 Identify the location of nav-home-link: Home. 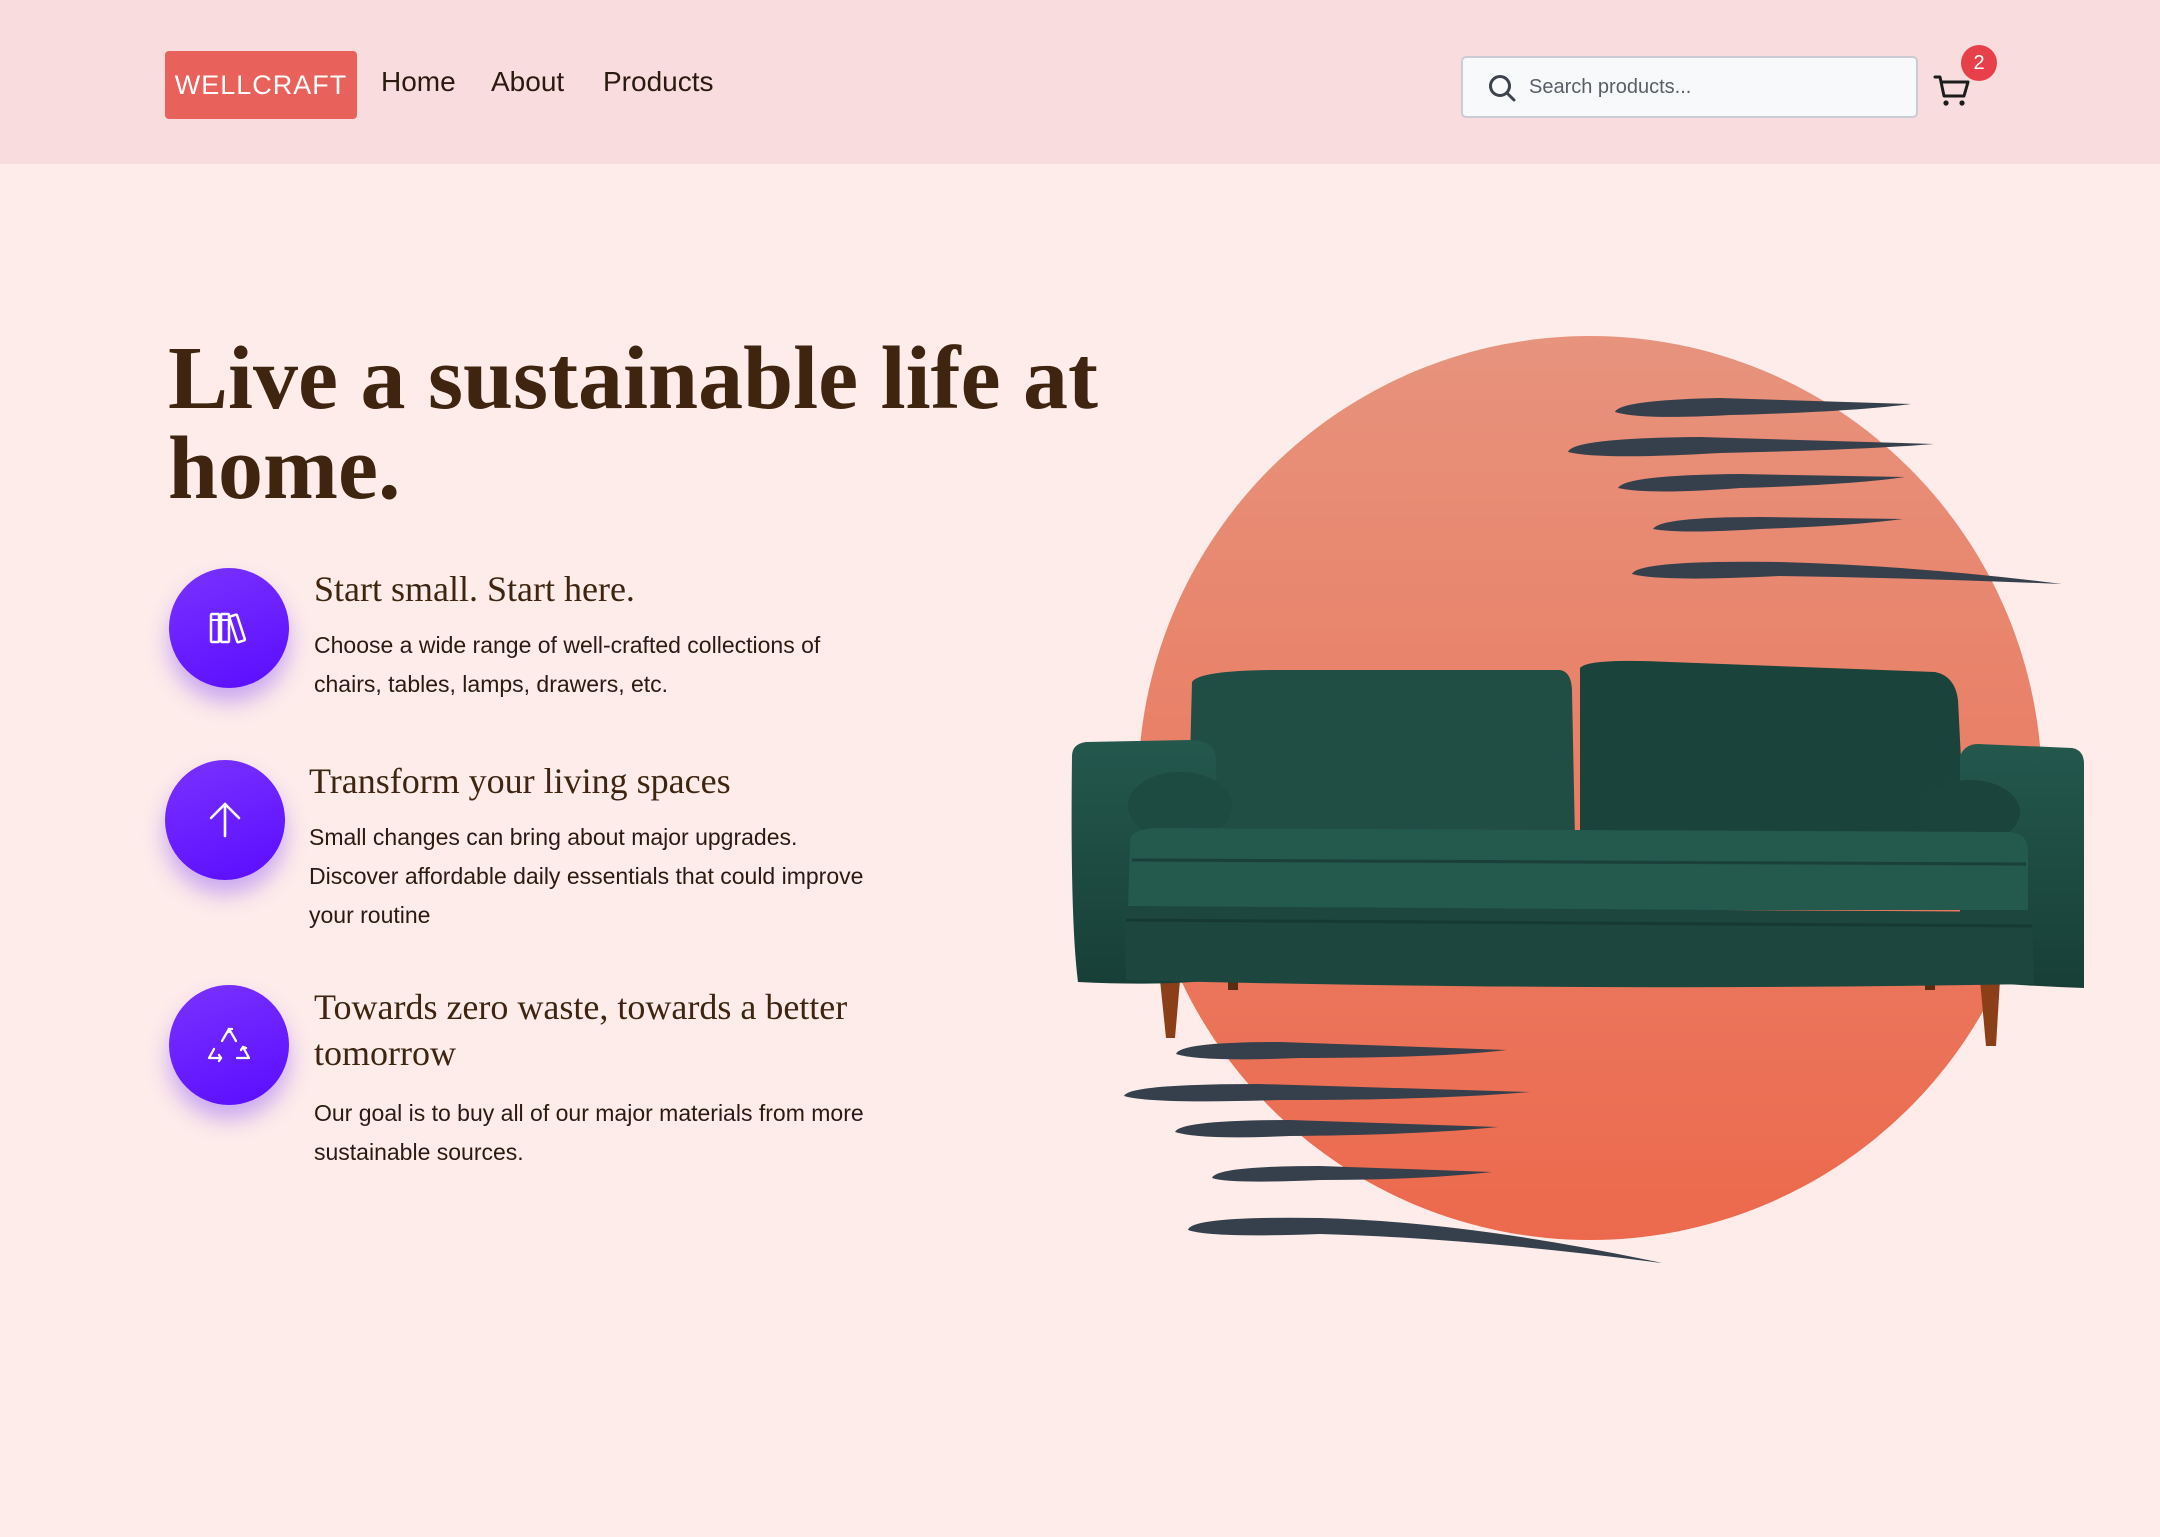
(418, 82).